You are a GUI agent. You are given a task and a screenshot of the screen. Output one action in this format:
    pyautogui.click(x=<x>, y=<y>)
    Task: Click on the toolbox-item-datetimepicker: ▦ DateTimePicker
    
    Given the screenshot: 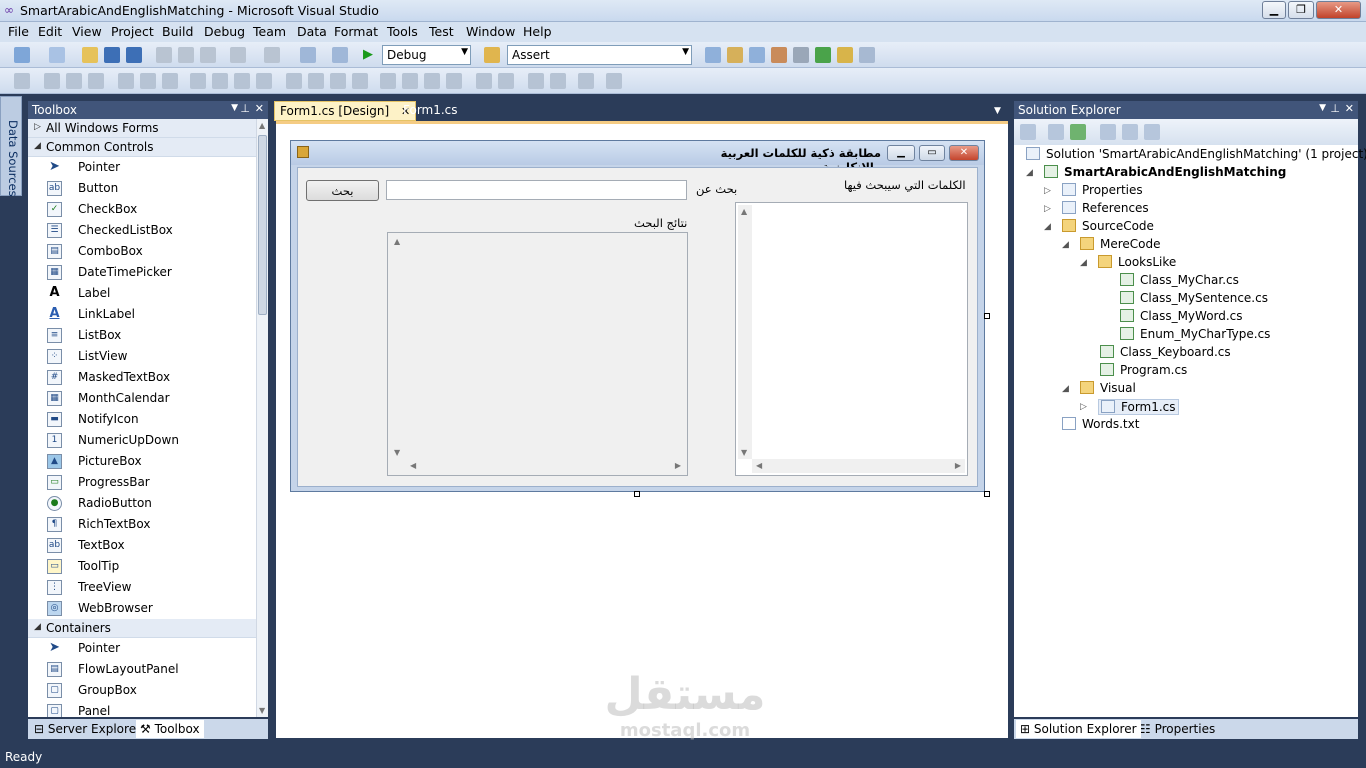 What is the action you would take?
    pyautogui.click(x=142, y=272)
    